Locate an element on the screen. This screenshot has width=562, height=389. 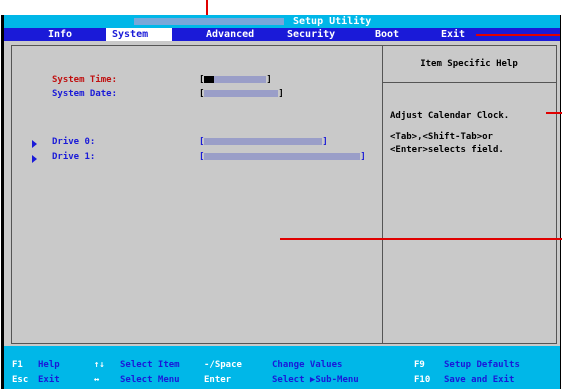
annotation-line-exit is located at coordinates (518, 35).